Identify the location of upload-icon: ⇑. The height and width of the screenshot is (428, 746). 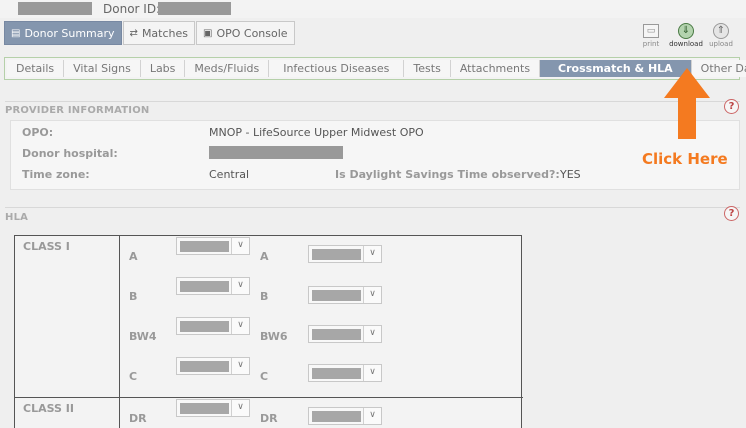
(721, 31).